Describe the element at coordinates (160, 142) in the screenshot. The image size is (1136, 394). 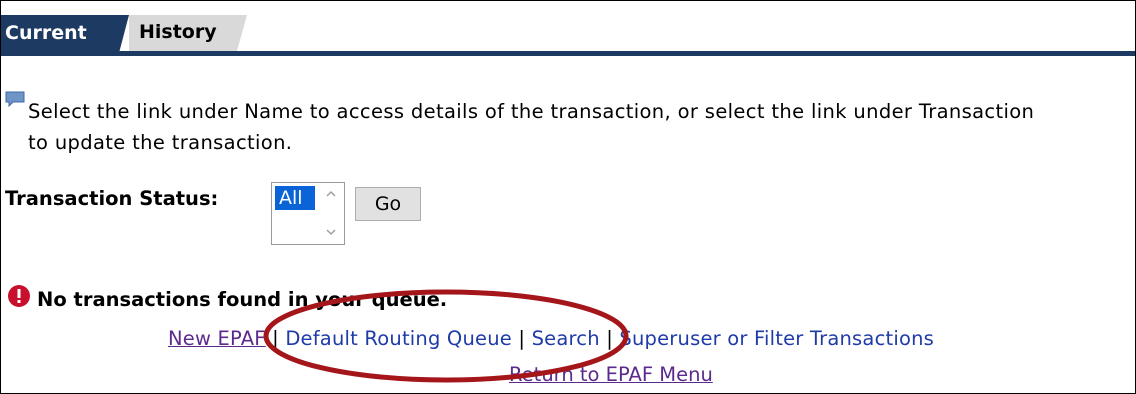
I see `instruction-line-2: to update the transaction.` at that location.